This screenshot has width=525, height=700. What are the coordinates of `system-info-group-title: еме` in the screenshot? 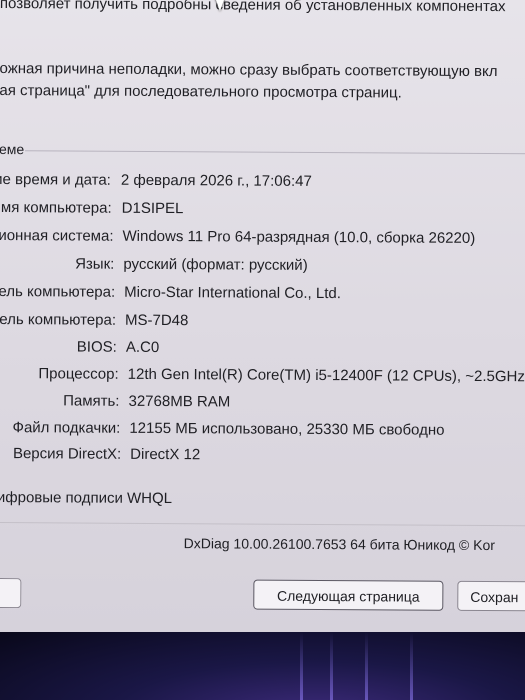 It's located at (12, 149).